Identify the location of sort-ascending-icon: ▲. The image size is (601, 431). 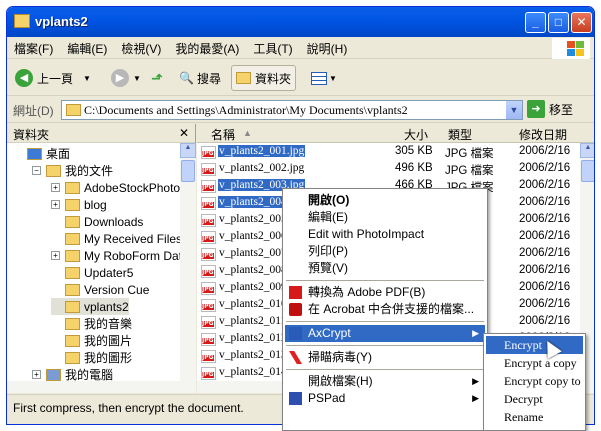
(247, 133).